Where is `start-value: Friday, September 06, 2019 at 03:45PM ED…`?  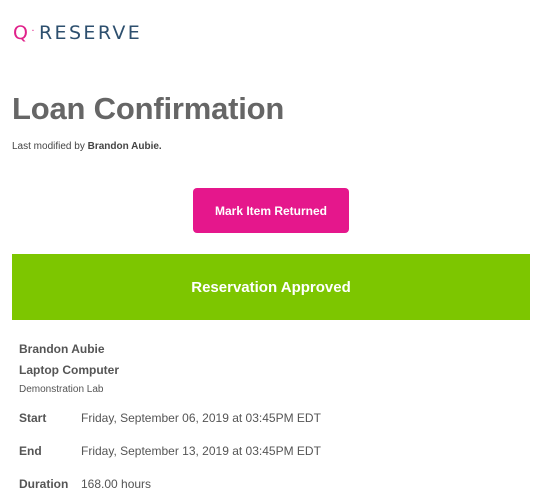
start-value: Friday, September 06, 2019 at 03:45PM ED… is located at coordinates (201, 418).